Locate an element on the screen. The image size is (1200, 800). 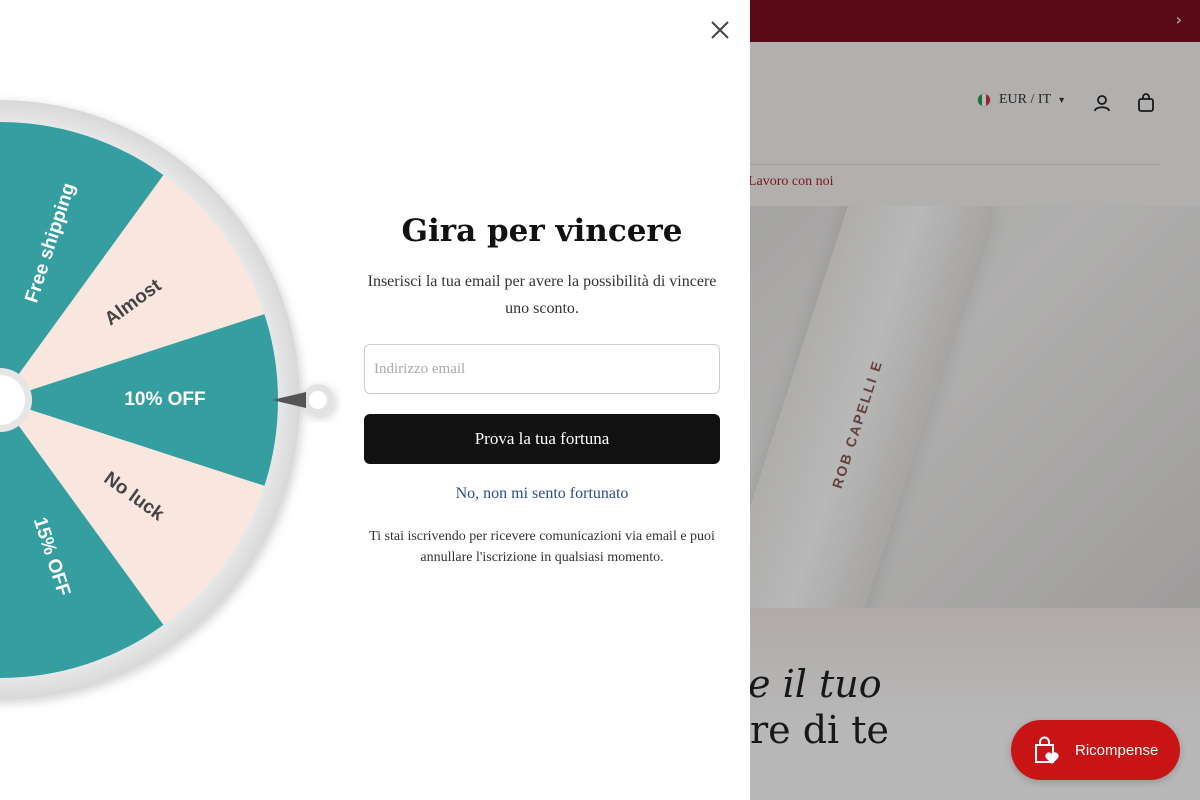
try-luck-button: Prova la tua fortuna is located at coordinates (542, 439).